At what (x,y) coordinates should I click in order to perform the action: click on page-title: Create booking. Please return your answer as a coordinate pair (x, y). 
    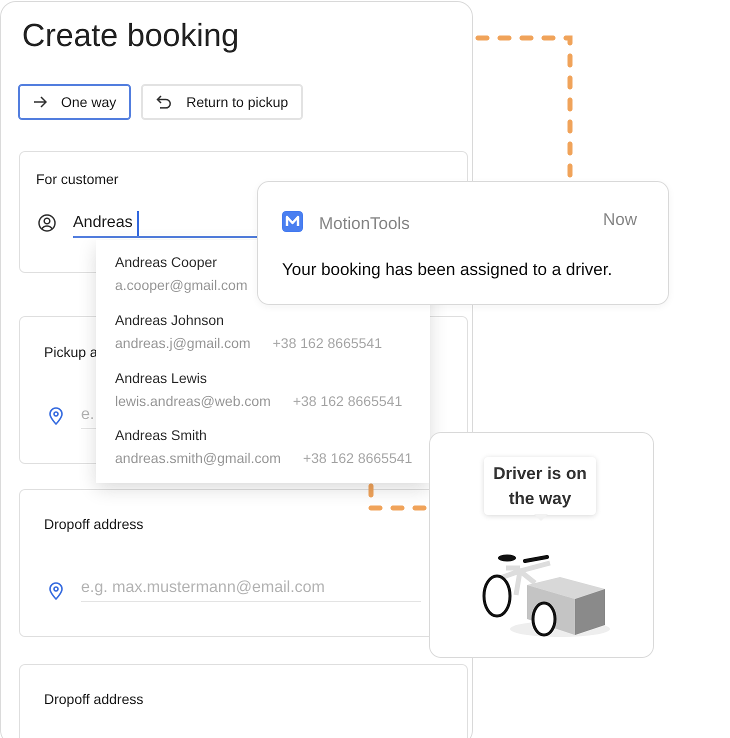
    Looking at the image, I should click on (131, 35).